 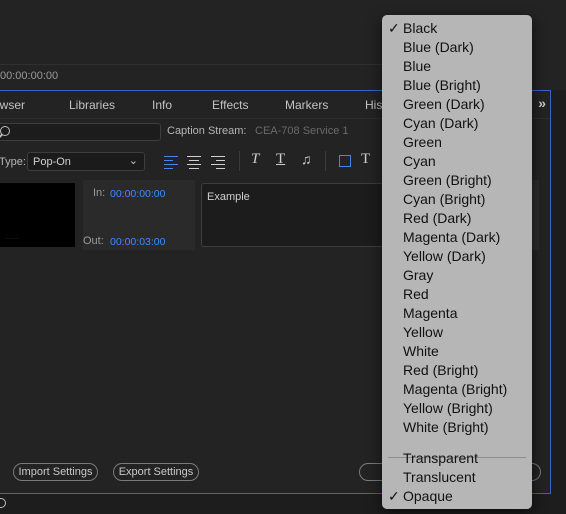 I want to click on underline-icon: T, so click(x=280, y=159).